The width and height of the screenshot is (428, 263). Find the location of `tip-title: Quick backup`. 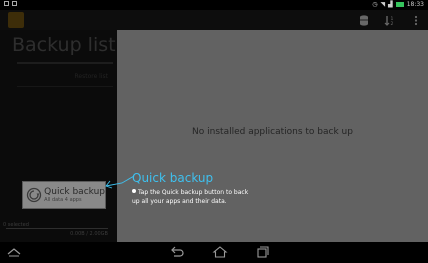

tip-title: Quick backup is located at coordinates (173, 178).